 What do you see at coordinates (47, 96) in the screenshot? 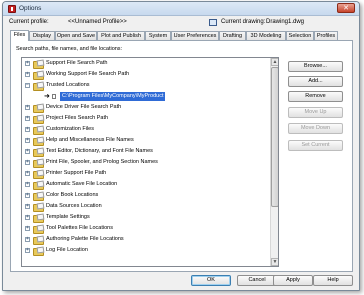
I see `arrow-icon: ➜` at bounding box center [47, 96].